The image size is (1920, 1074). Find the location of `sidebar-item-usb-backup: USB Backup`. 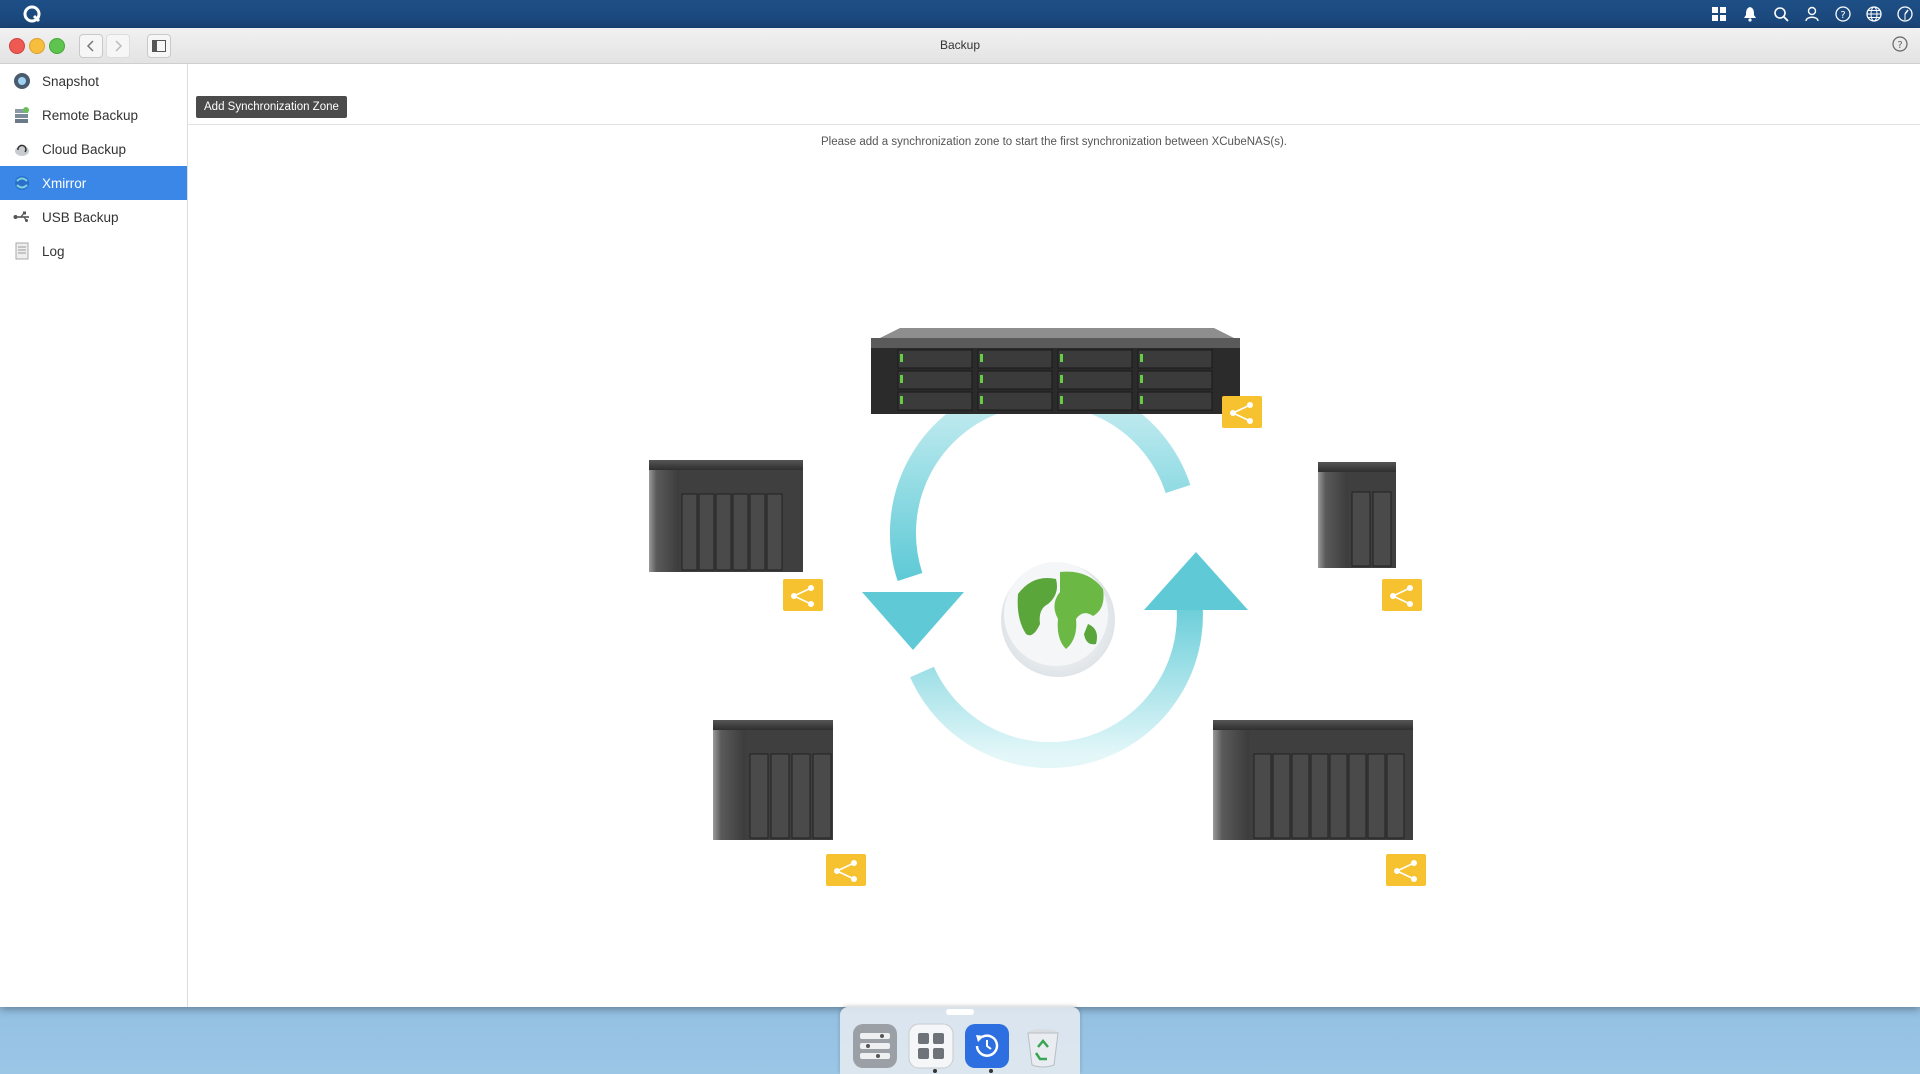

sidebar-item-usb-backup: USB Backup is located at coordinates (93, 217).